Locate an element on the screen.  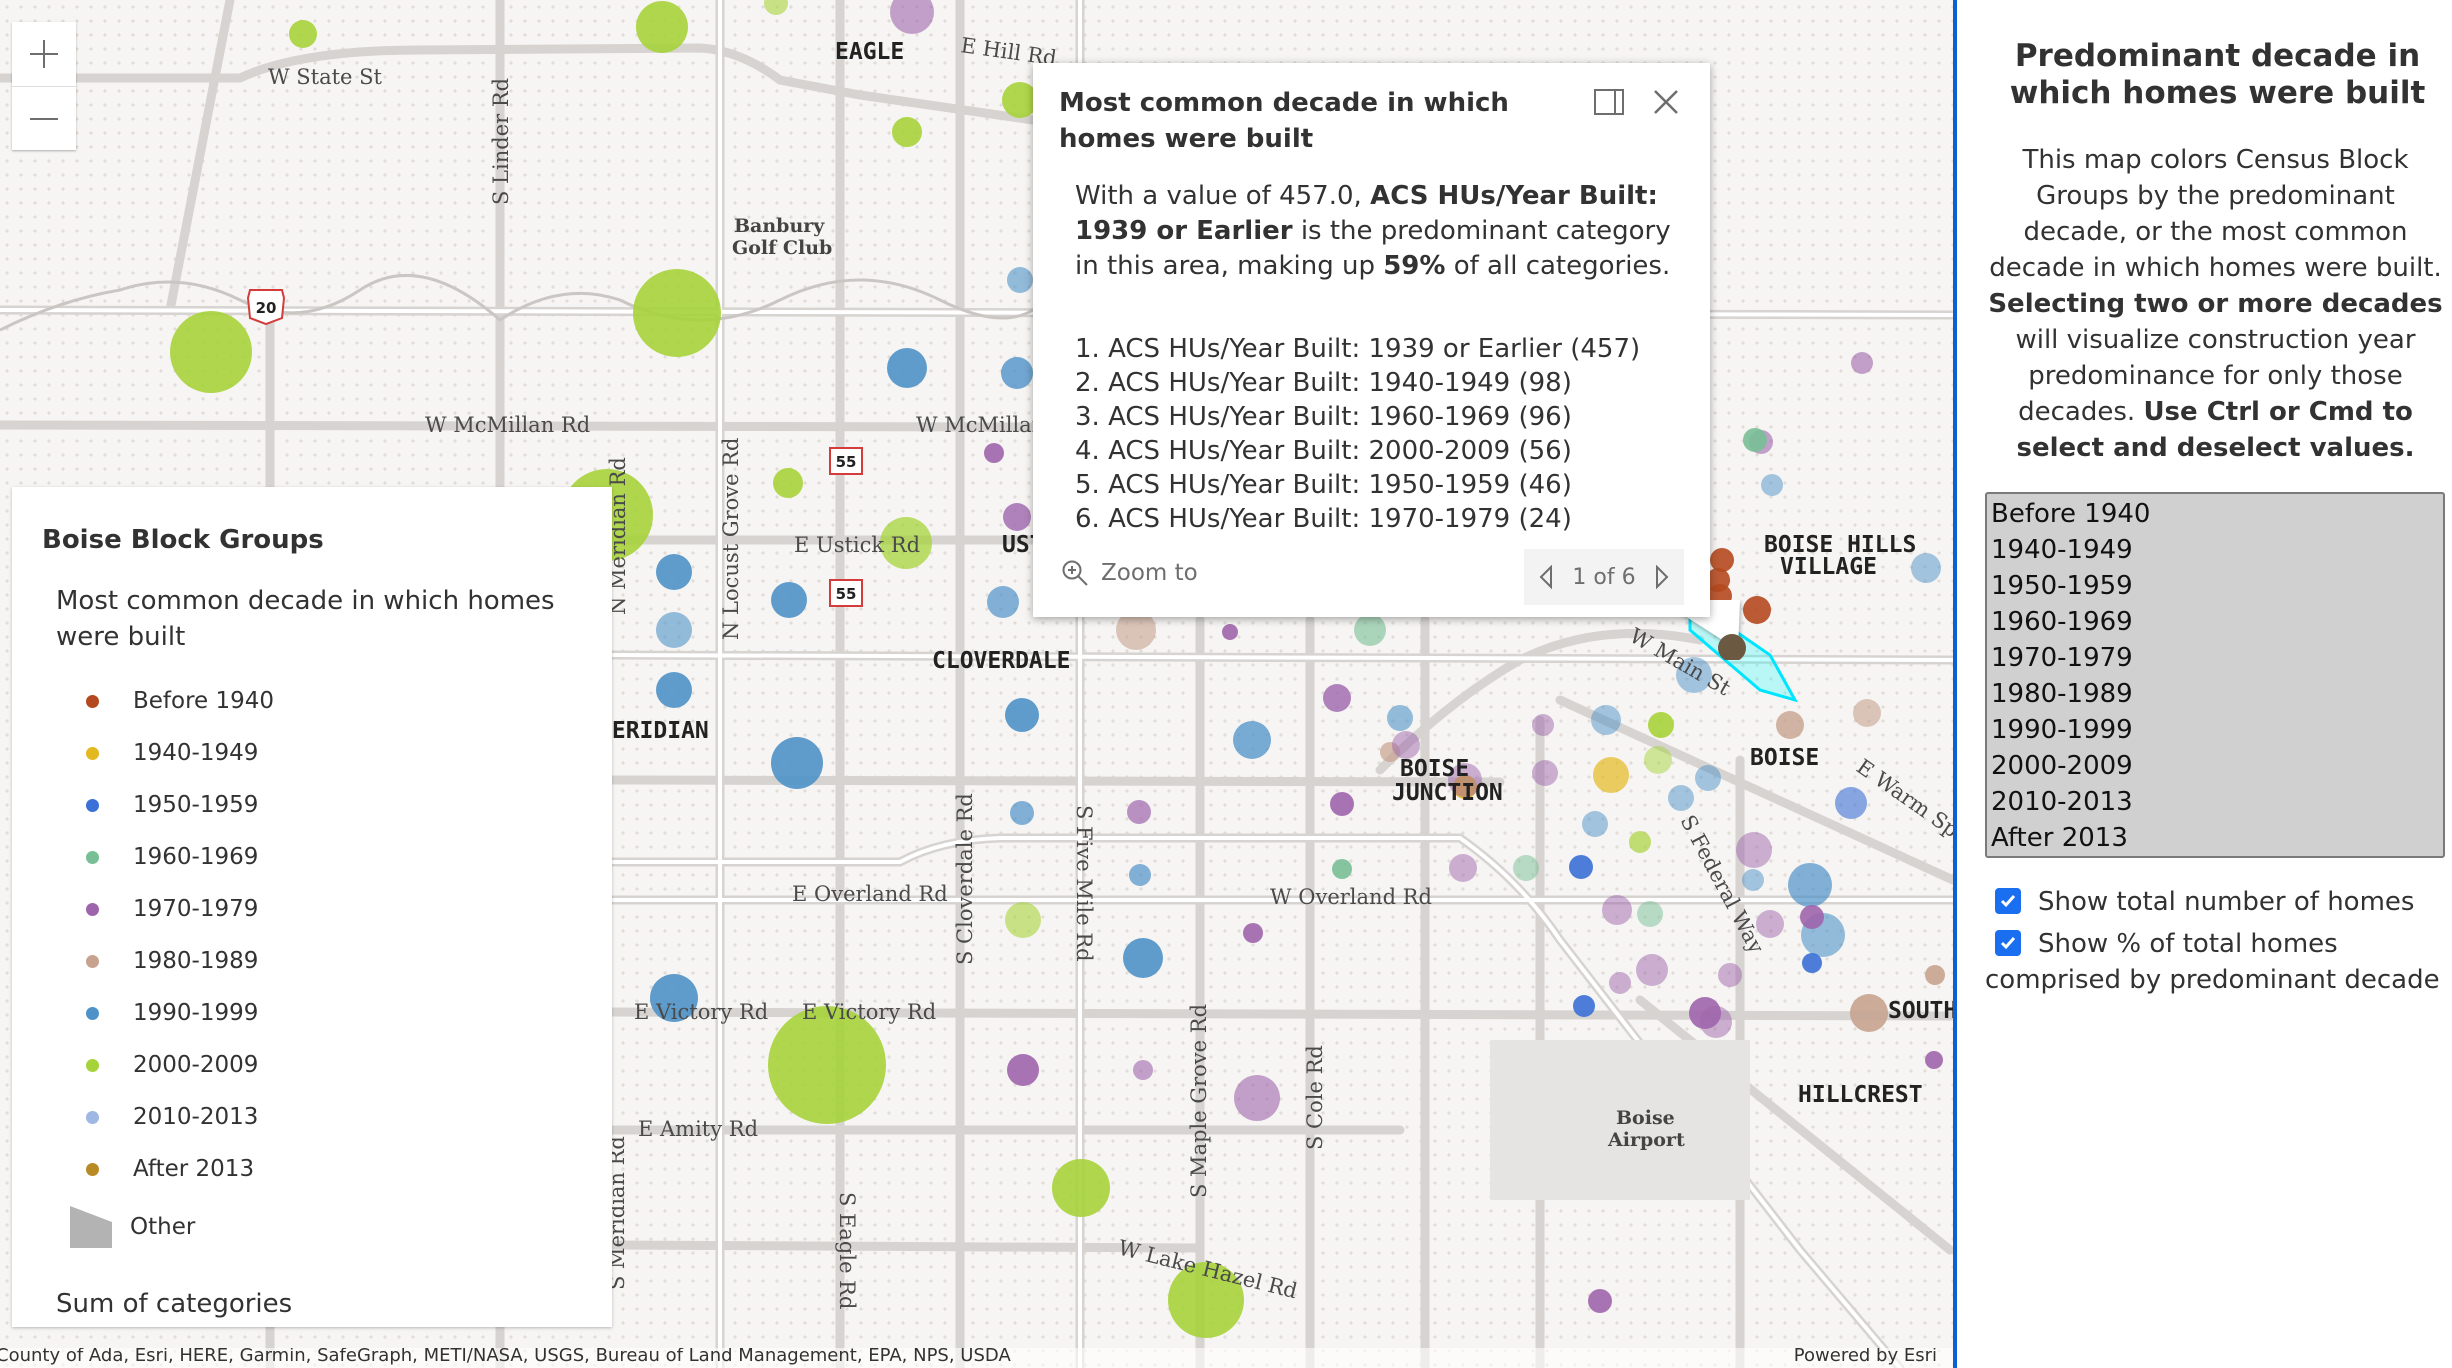
decade-option: Before 1940 is located at coordinates (2215, 514).